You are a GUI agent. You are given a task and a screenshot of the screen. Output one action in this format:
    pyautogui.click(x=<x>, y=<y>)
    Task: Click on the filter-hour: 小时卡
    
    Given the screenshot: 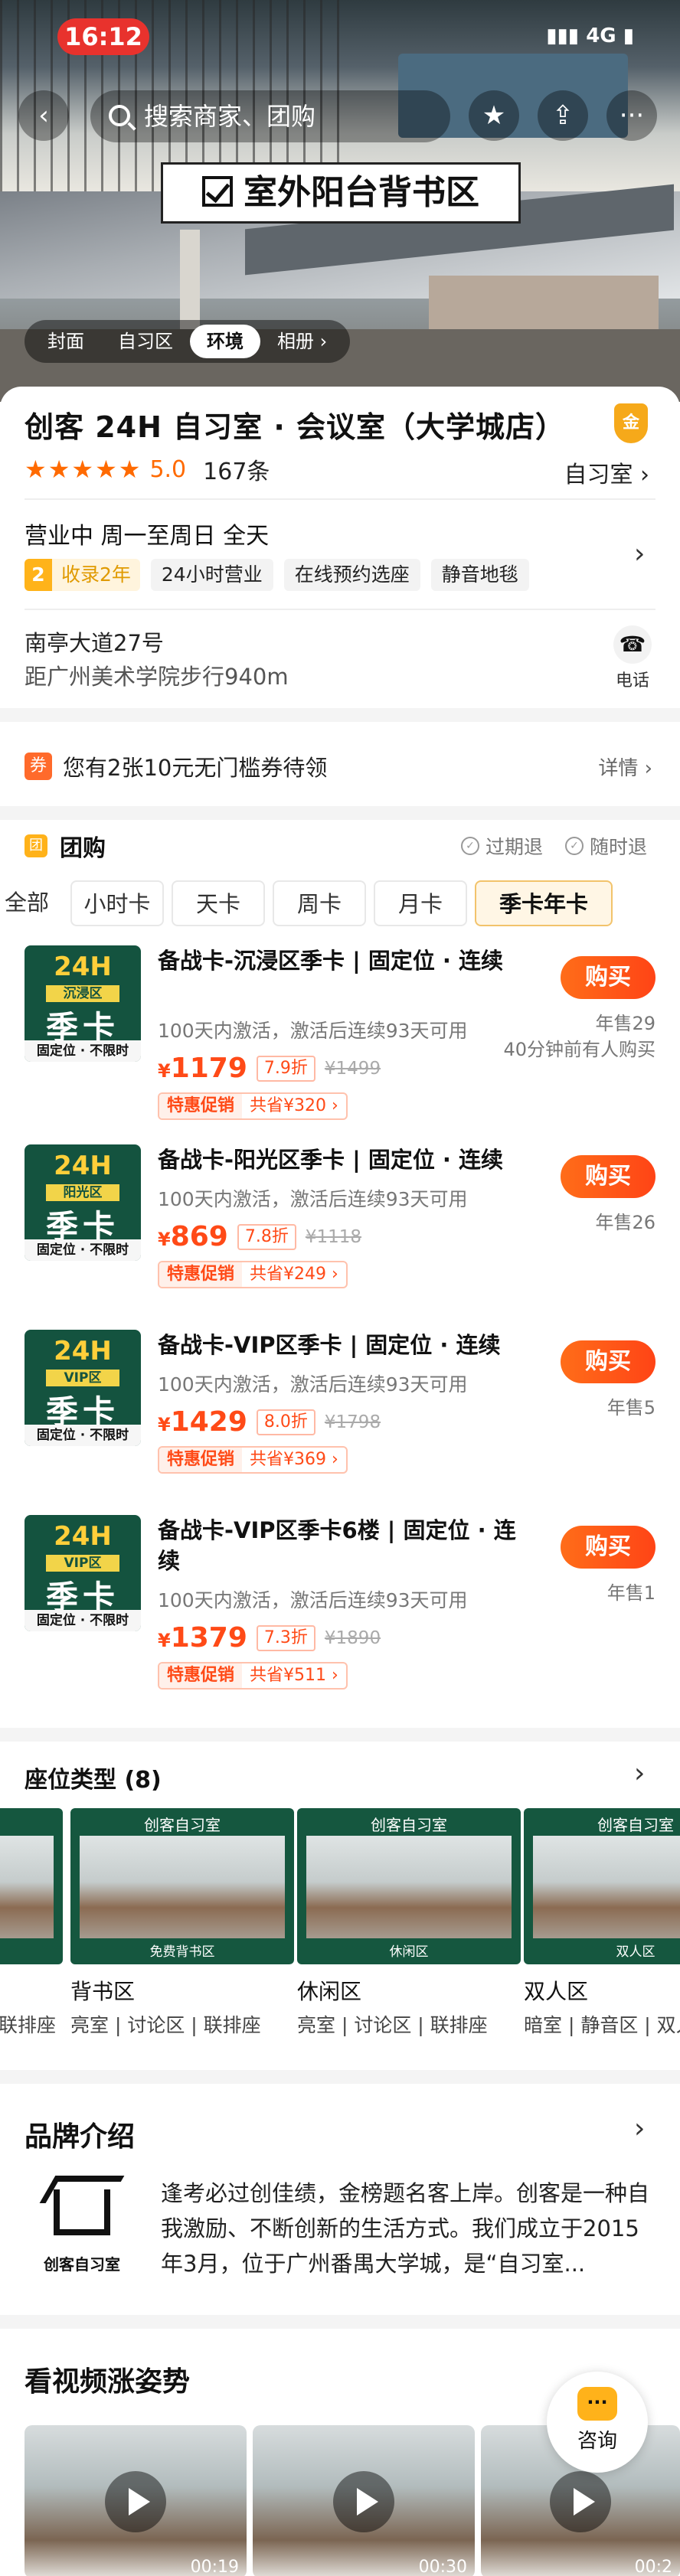 What is the action you would take?
    pyautogui.click(x=117, y=903)
    